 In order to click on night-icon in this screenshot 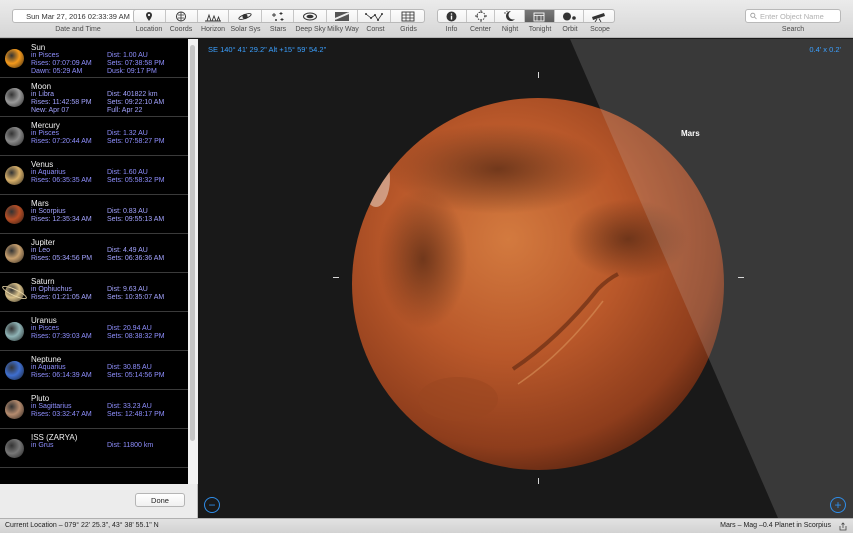, I will do `click(509, 15)`.